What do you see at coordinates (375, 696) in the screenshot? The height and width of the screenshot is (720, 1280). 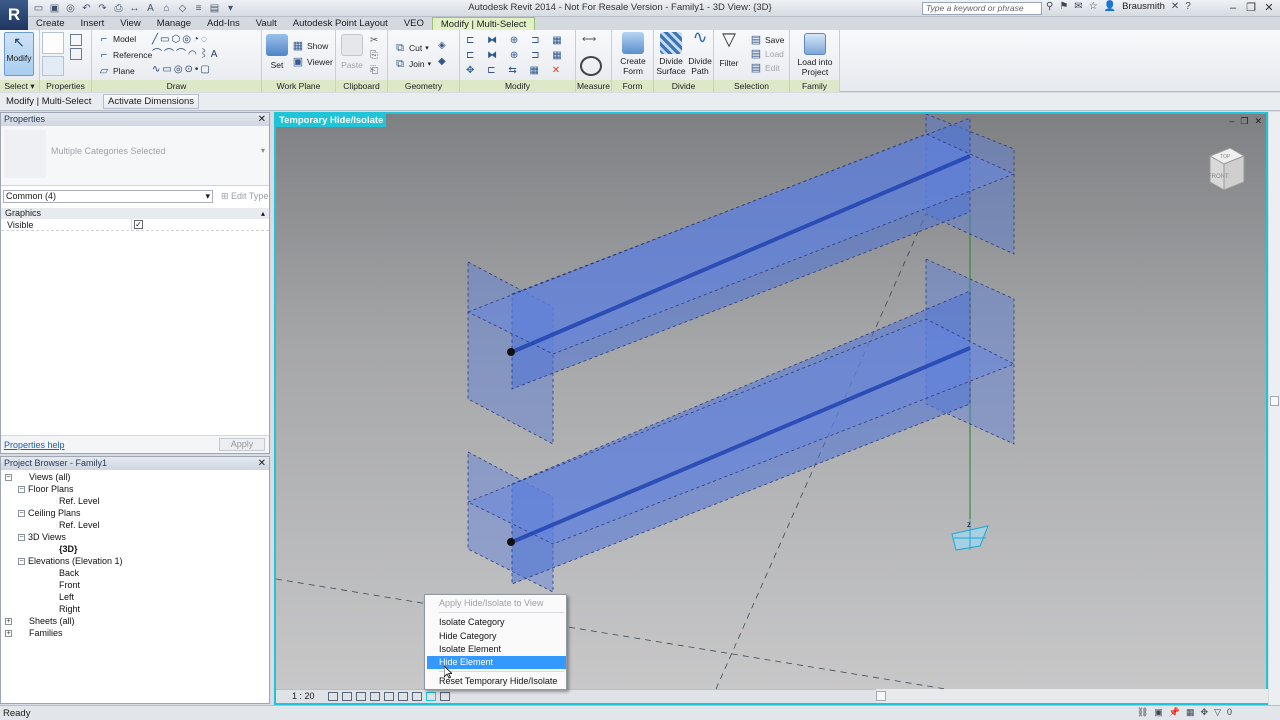 I see `shadows-icon` at bounding box center [375, 696].